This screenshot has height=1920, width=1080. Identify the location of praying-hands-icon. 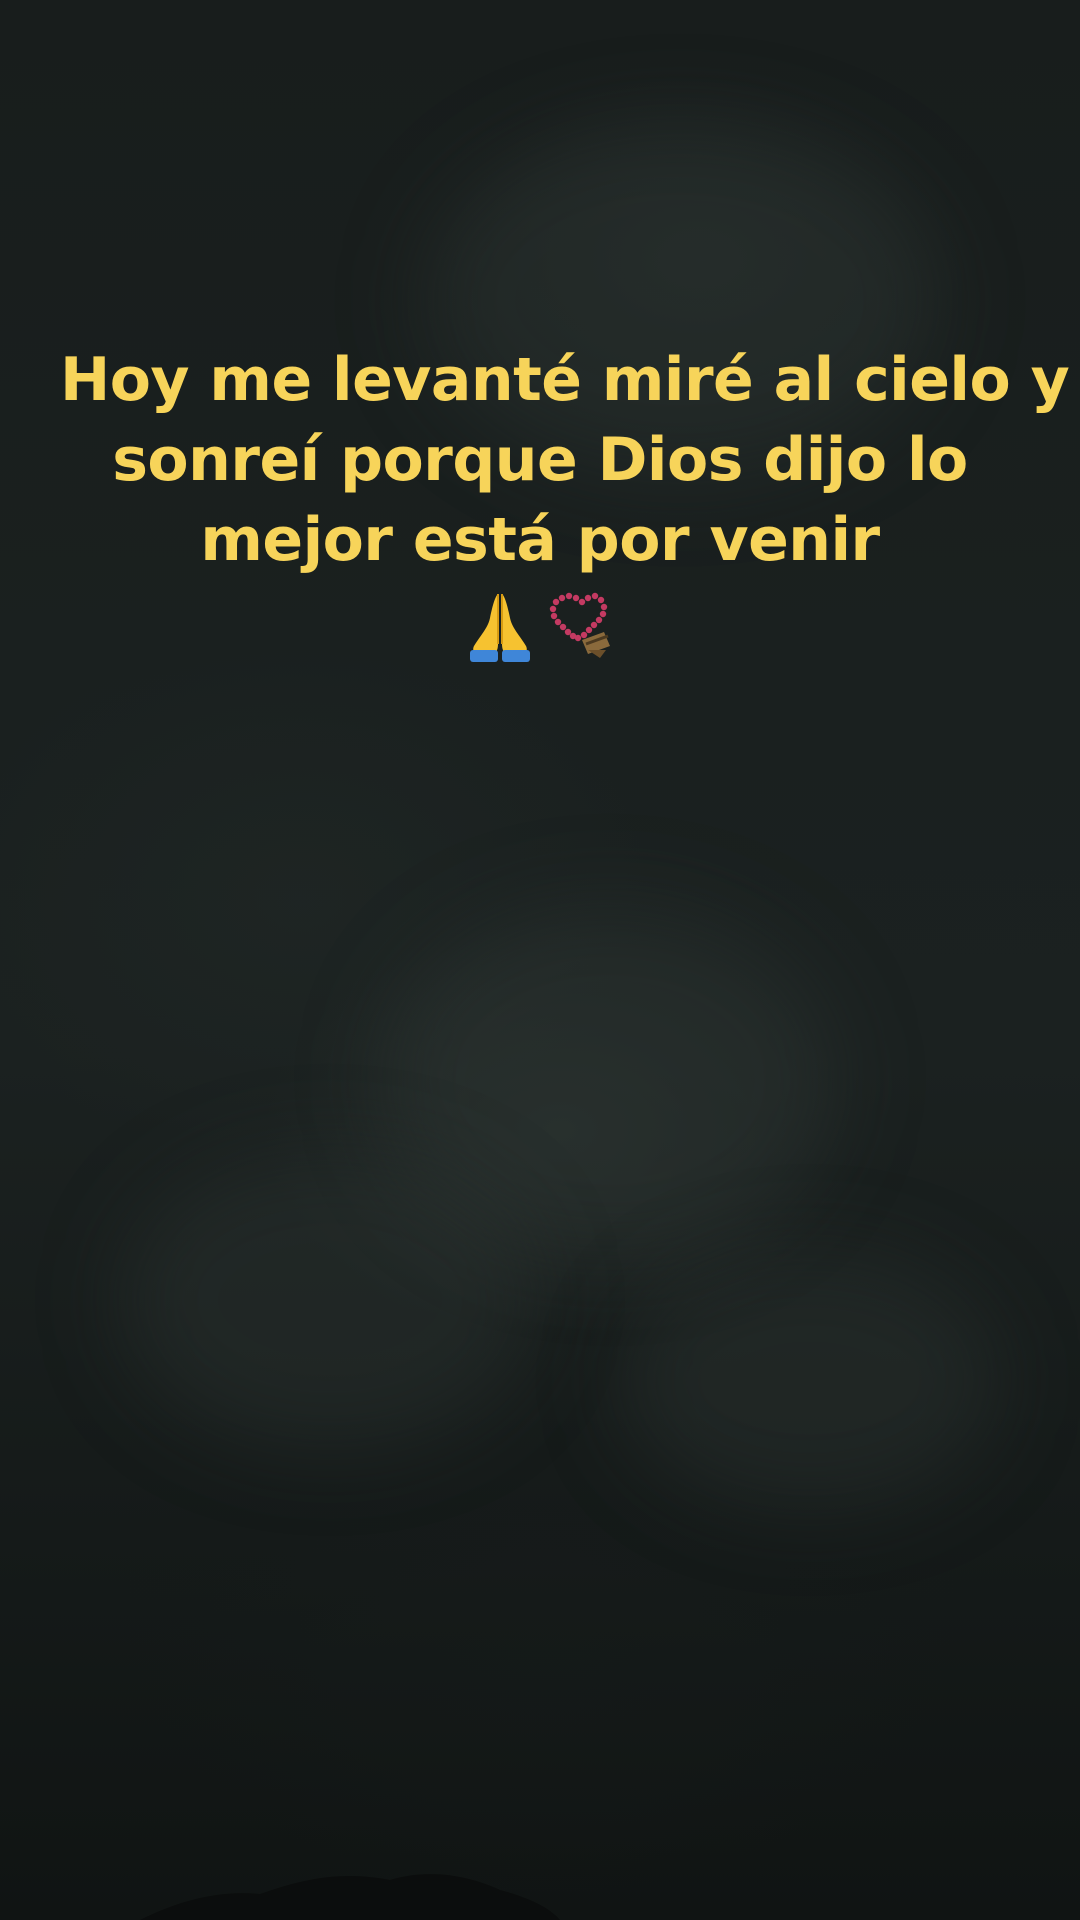
(500, 628).